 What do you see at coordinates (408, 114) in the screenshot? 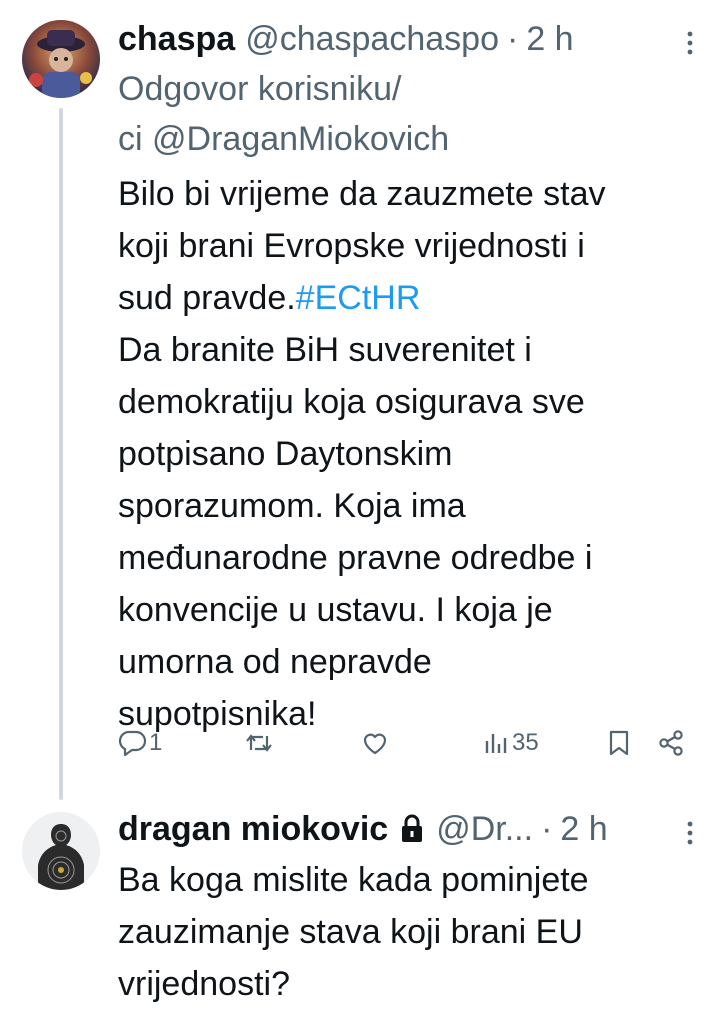
I see `reply-context: Odgovor korisniku/ ci @DraganMiokovich` at bounding box center [408, 114].